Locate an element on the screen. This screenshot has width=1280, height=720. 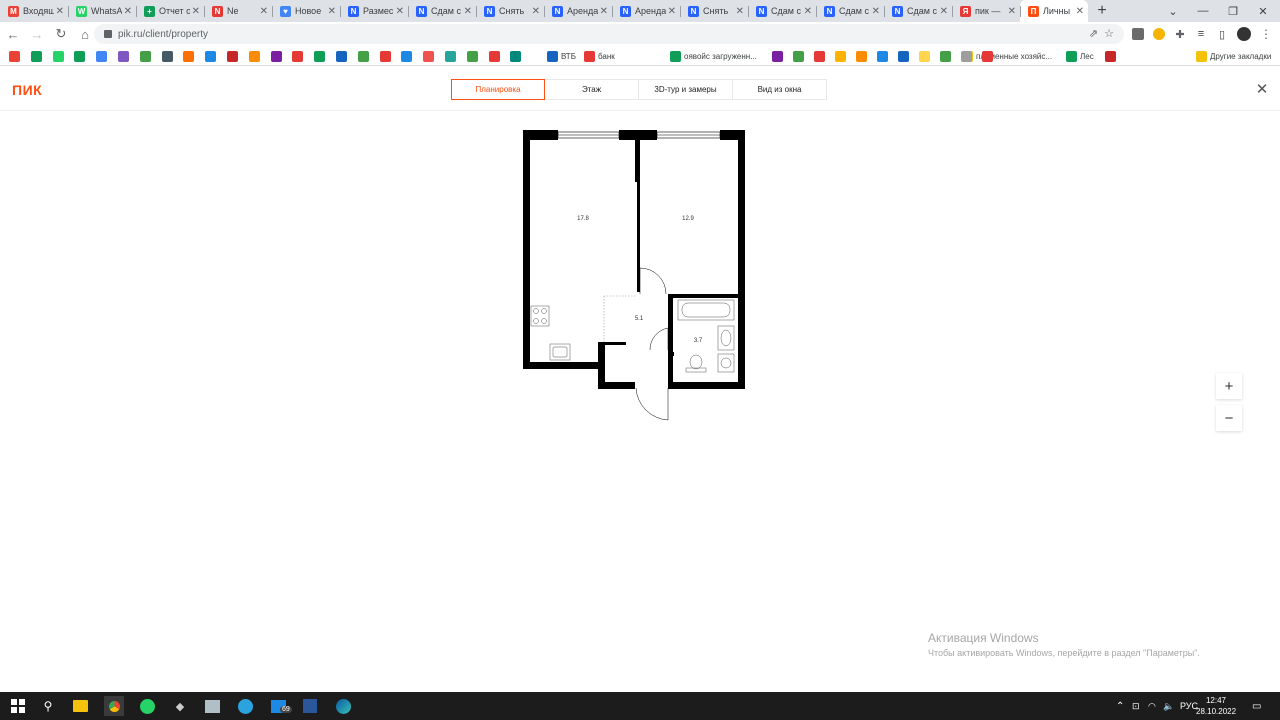
browser-tab: N Ne ✕ is located at coordinates (238, 11).